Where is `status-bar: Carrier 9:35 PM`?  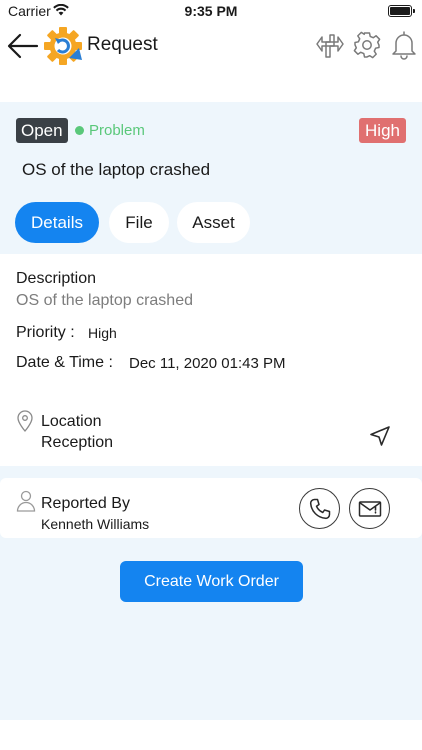 status-bar: Carrier 9:35 PM is located at coordinates (211, 11).